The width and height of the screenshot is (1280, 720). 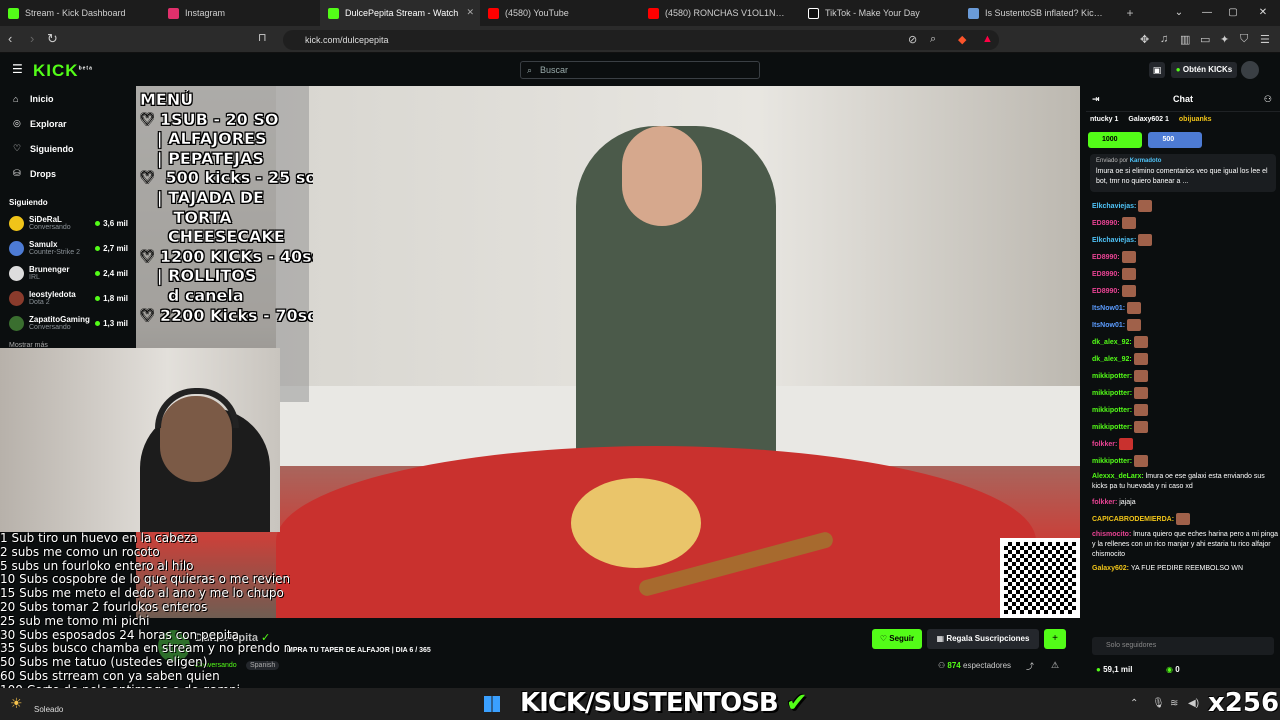 I want to click on vpn-icon: ⛉, so click(x=1244, y=39).